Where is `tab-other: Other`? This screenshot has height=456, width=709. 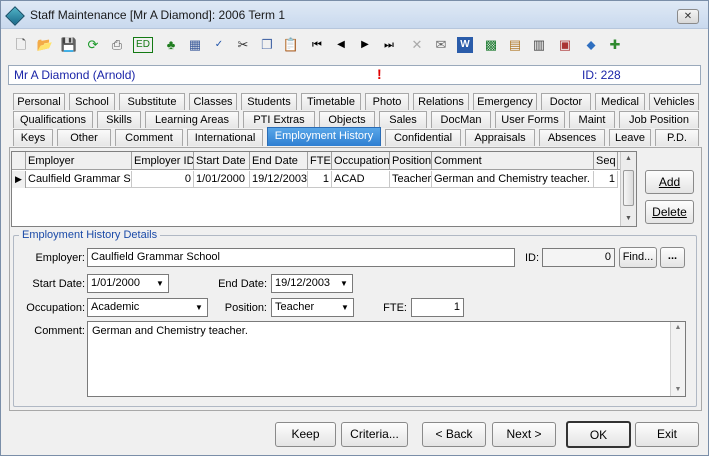 tab-other: Other is located at coordinates (84, 137).